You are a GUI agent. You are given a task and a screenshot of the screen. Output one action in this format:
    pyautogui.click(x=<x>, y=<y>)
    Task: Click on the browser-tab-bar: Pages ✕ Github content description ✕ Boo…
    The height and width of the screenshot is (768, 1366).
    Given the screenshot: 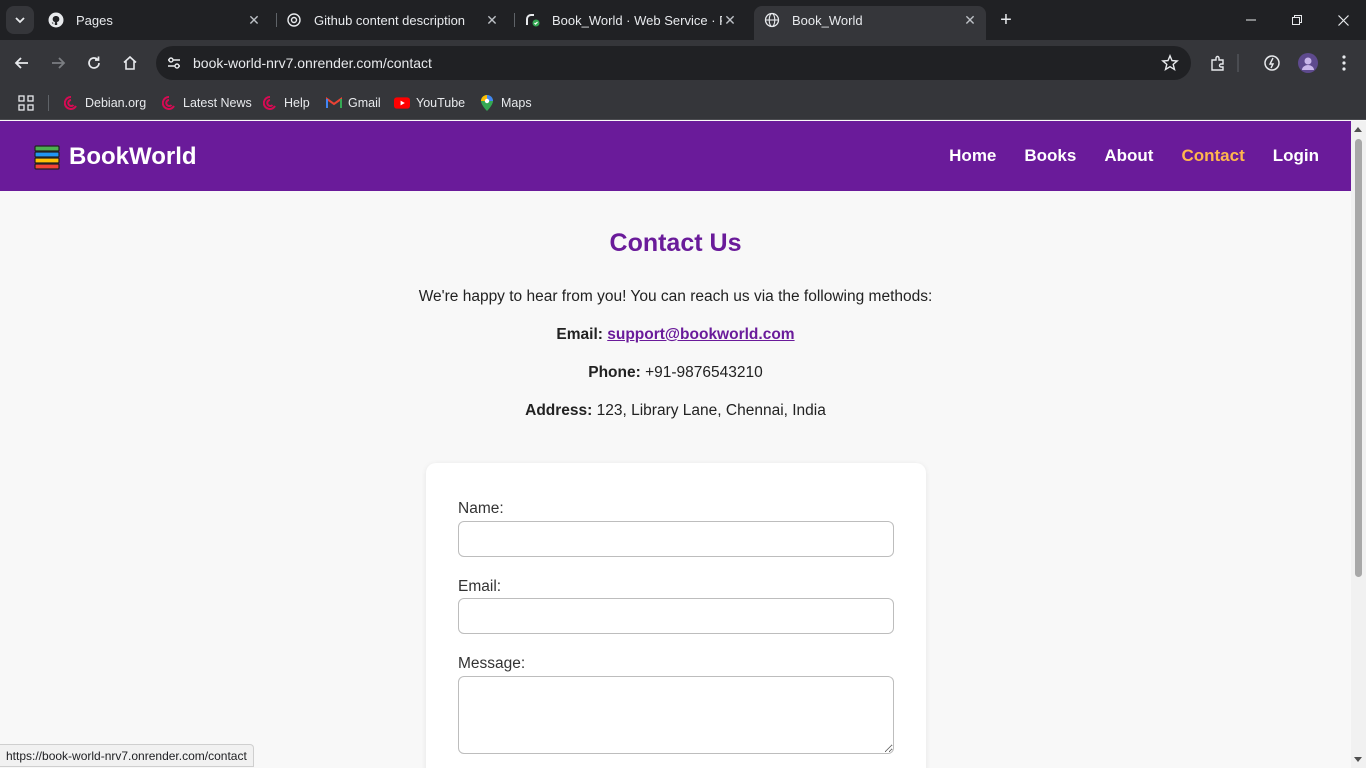 What is the action you would take?
    pyautogui.click(x=683, y=20)
    